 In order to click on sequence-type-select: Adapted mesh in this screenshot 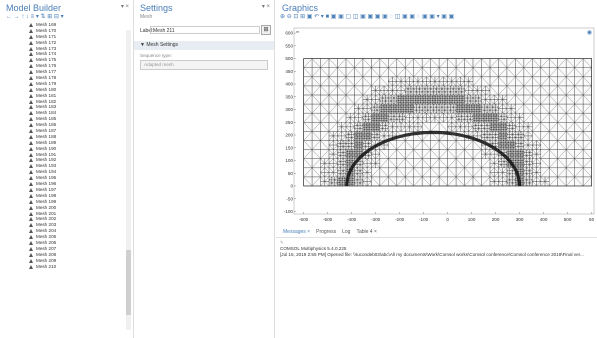, I will do `click(204, 65)`.